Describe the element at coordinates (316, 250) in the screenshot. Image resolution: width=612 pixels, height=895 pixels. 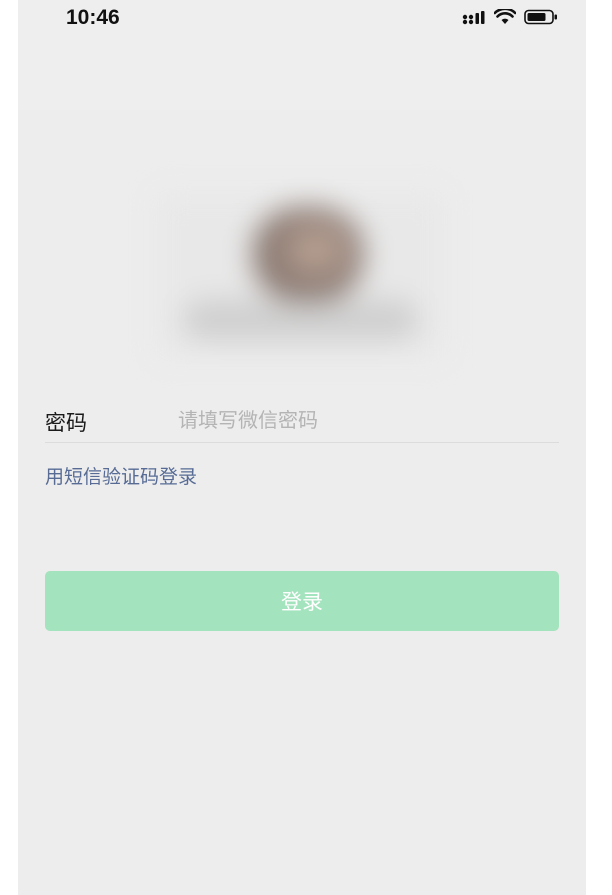
I see `avatar-face` at that location.